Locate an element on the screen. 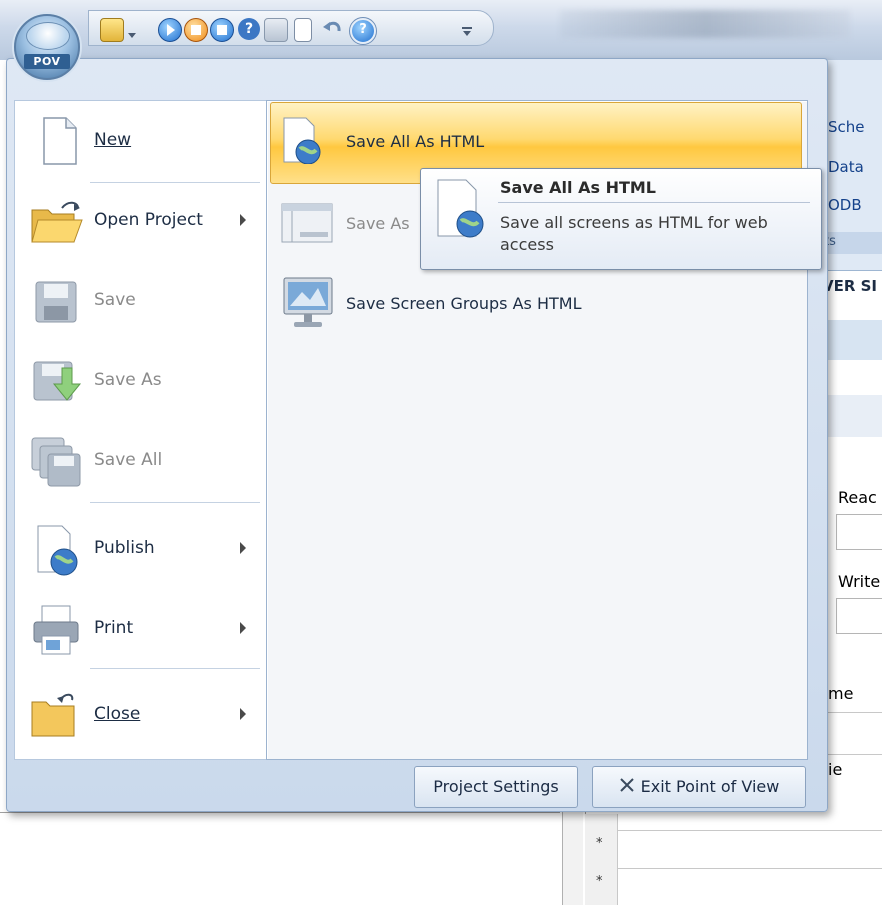 The image size is (882, 907). project-settings-label: Project Settings is located at coordinates (496, 786).